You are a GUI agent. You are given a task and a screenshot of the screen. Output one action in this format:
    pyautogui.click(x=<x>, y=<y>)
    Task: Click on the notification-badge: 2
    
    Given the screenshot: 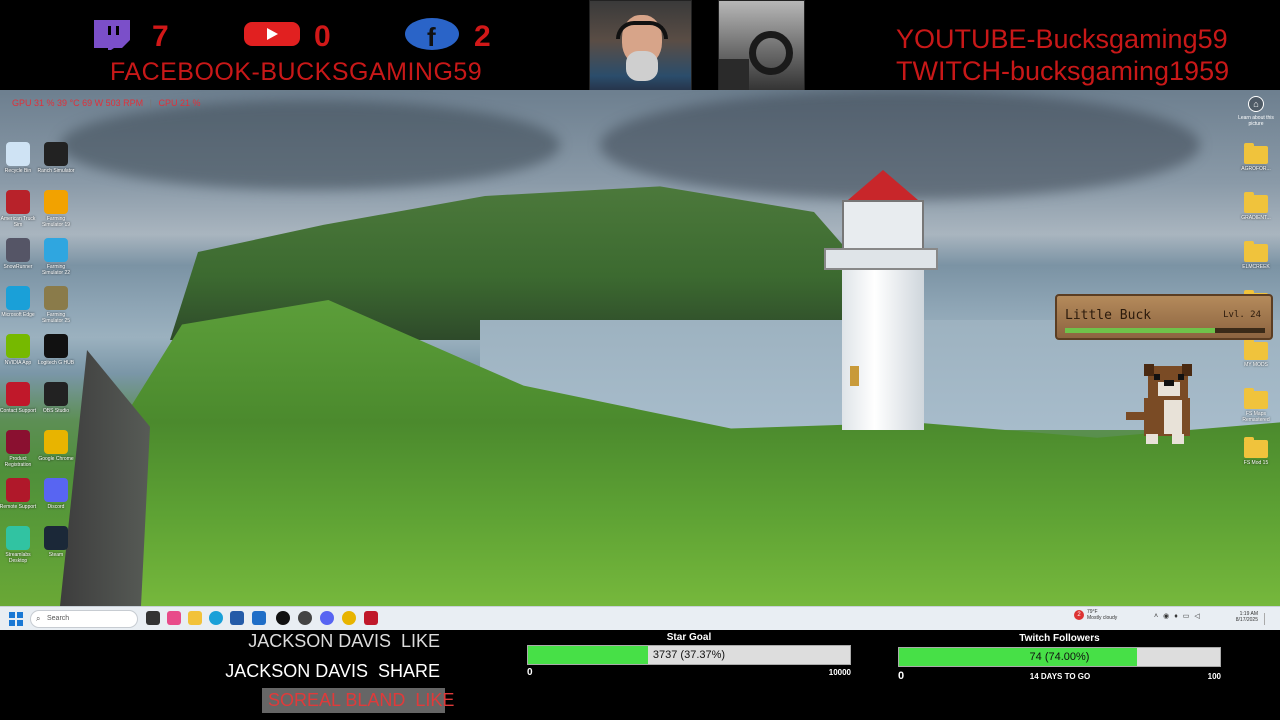 What is the action you would take?
    pyautogui.click(x=1079, y=615)
    